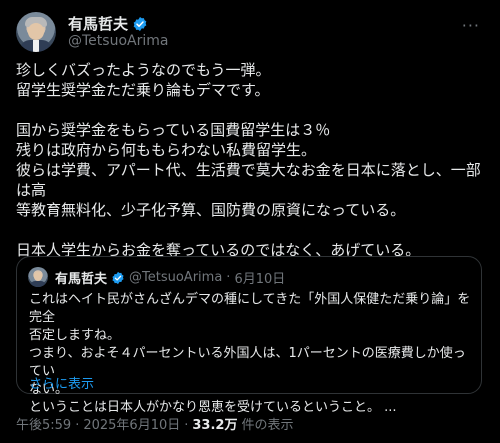 The height and width of the screenshot is (443, 500). I want to click on quoted-line: これはヘイト民がさんざんデマの種にしてきた「外国人保健ただ乗り論」を完全, so click(250, 308).